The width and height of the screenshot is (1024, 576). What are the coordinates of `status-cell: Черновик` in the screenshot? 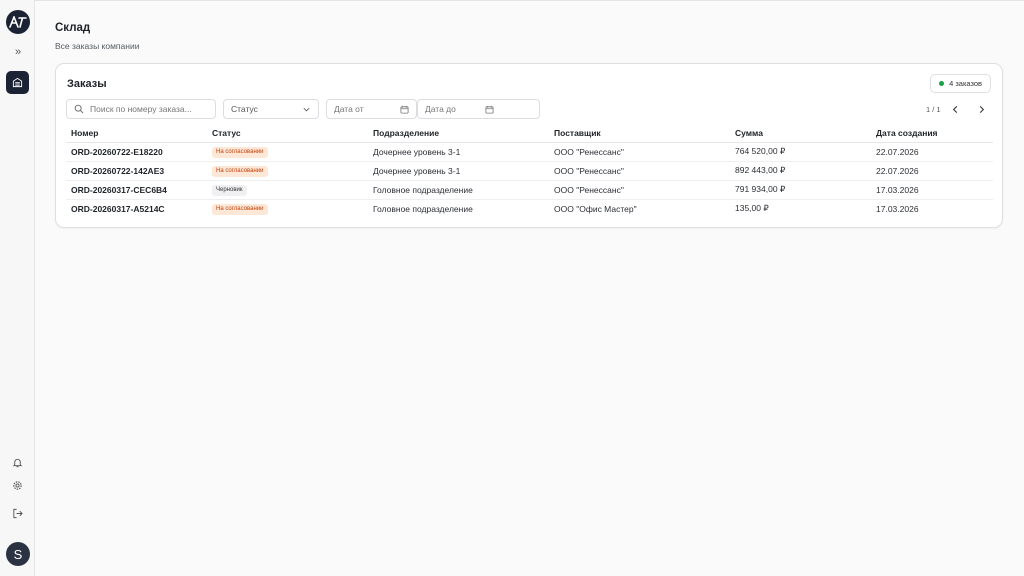 It's located at (287, 190).